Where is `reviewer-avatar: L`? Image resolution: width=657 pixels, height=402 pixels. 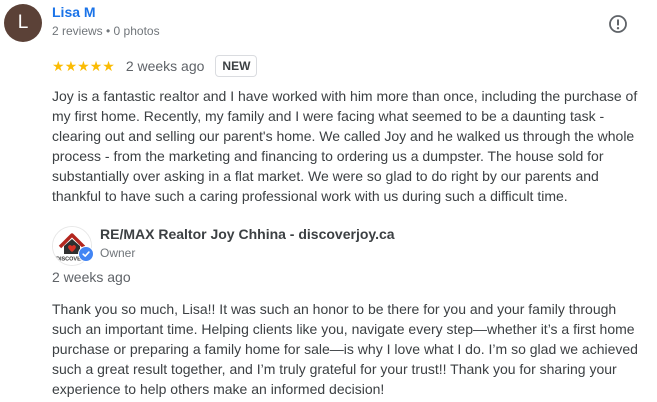
reviewer-avatar: L is located at coordinates (23, 23).